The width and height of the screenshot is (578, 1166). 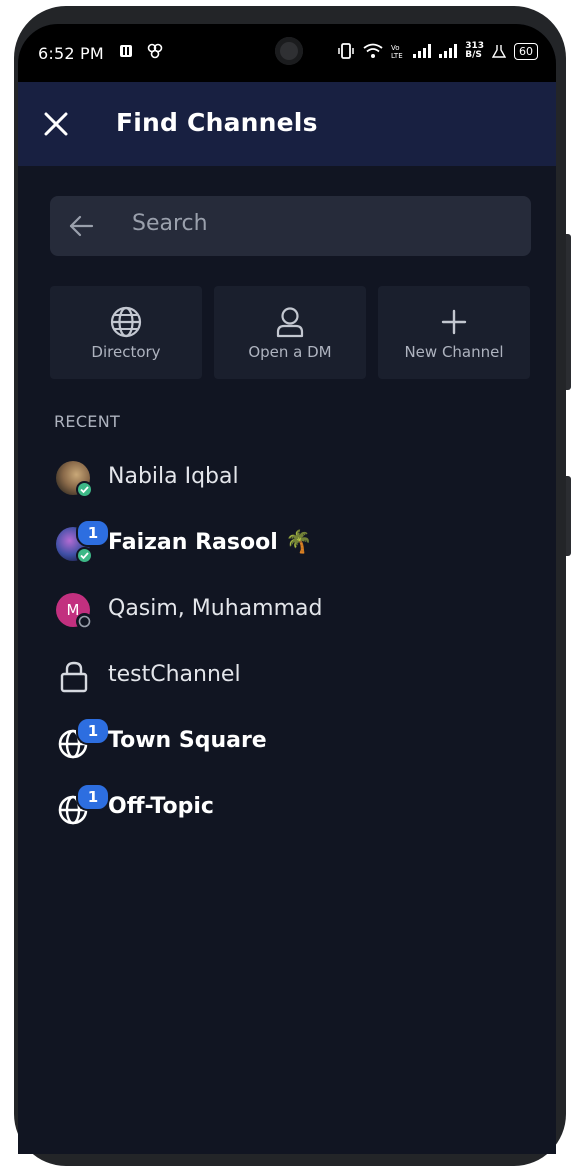 What do you see at coordinates (287, 480) in the screenshot?
I see `list-item: Nabila Iqbal` at bounding box center [287, 480].